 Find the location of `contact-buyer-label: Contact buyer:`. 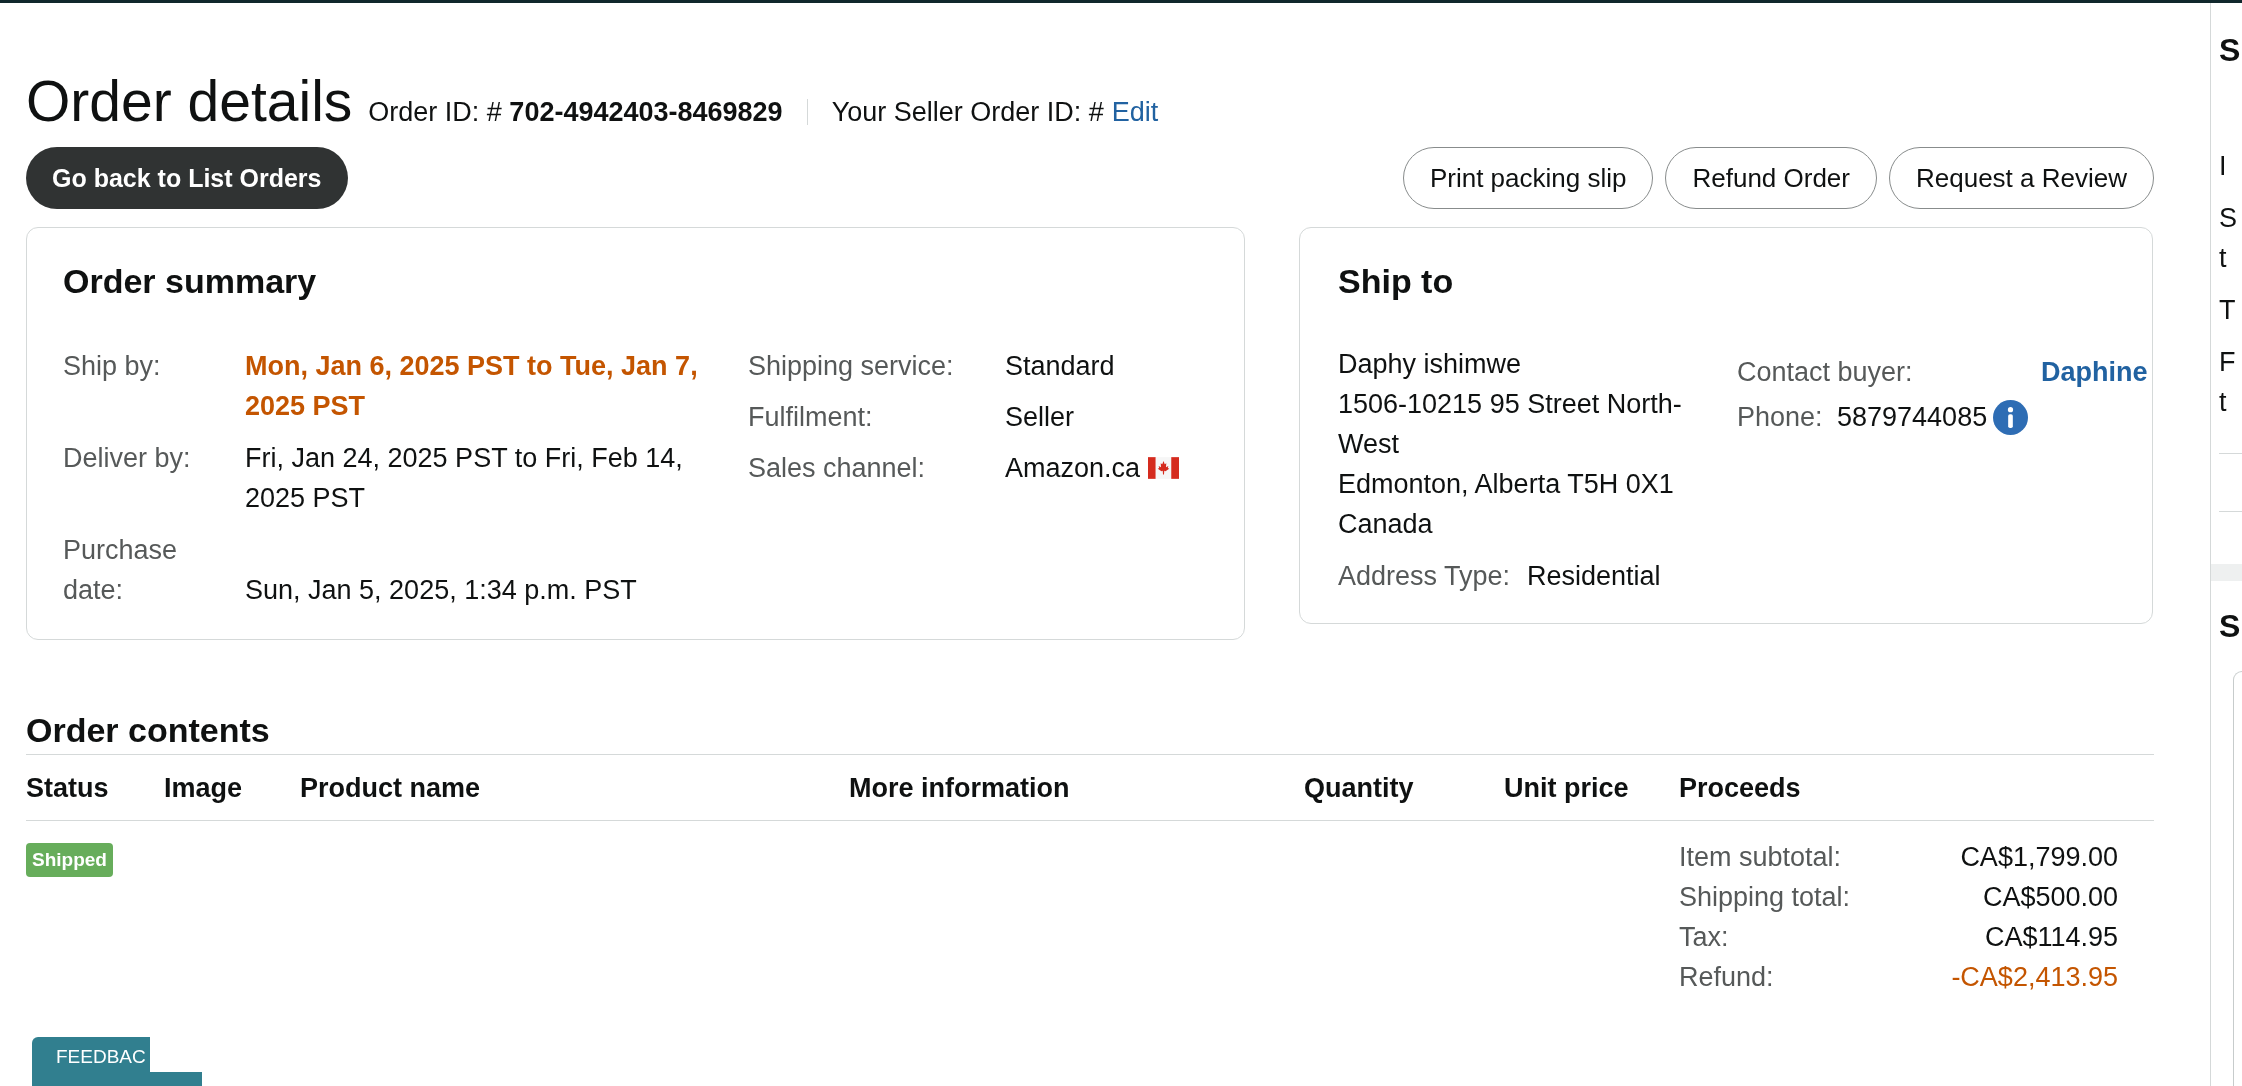

contact-buyer-label: Contact buyer: is located at coordinates (1825, 372).